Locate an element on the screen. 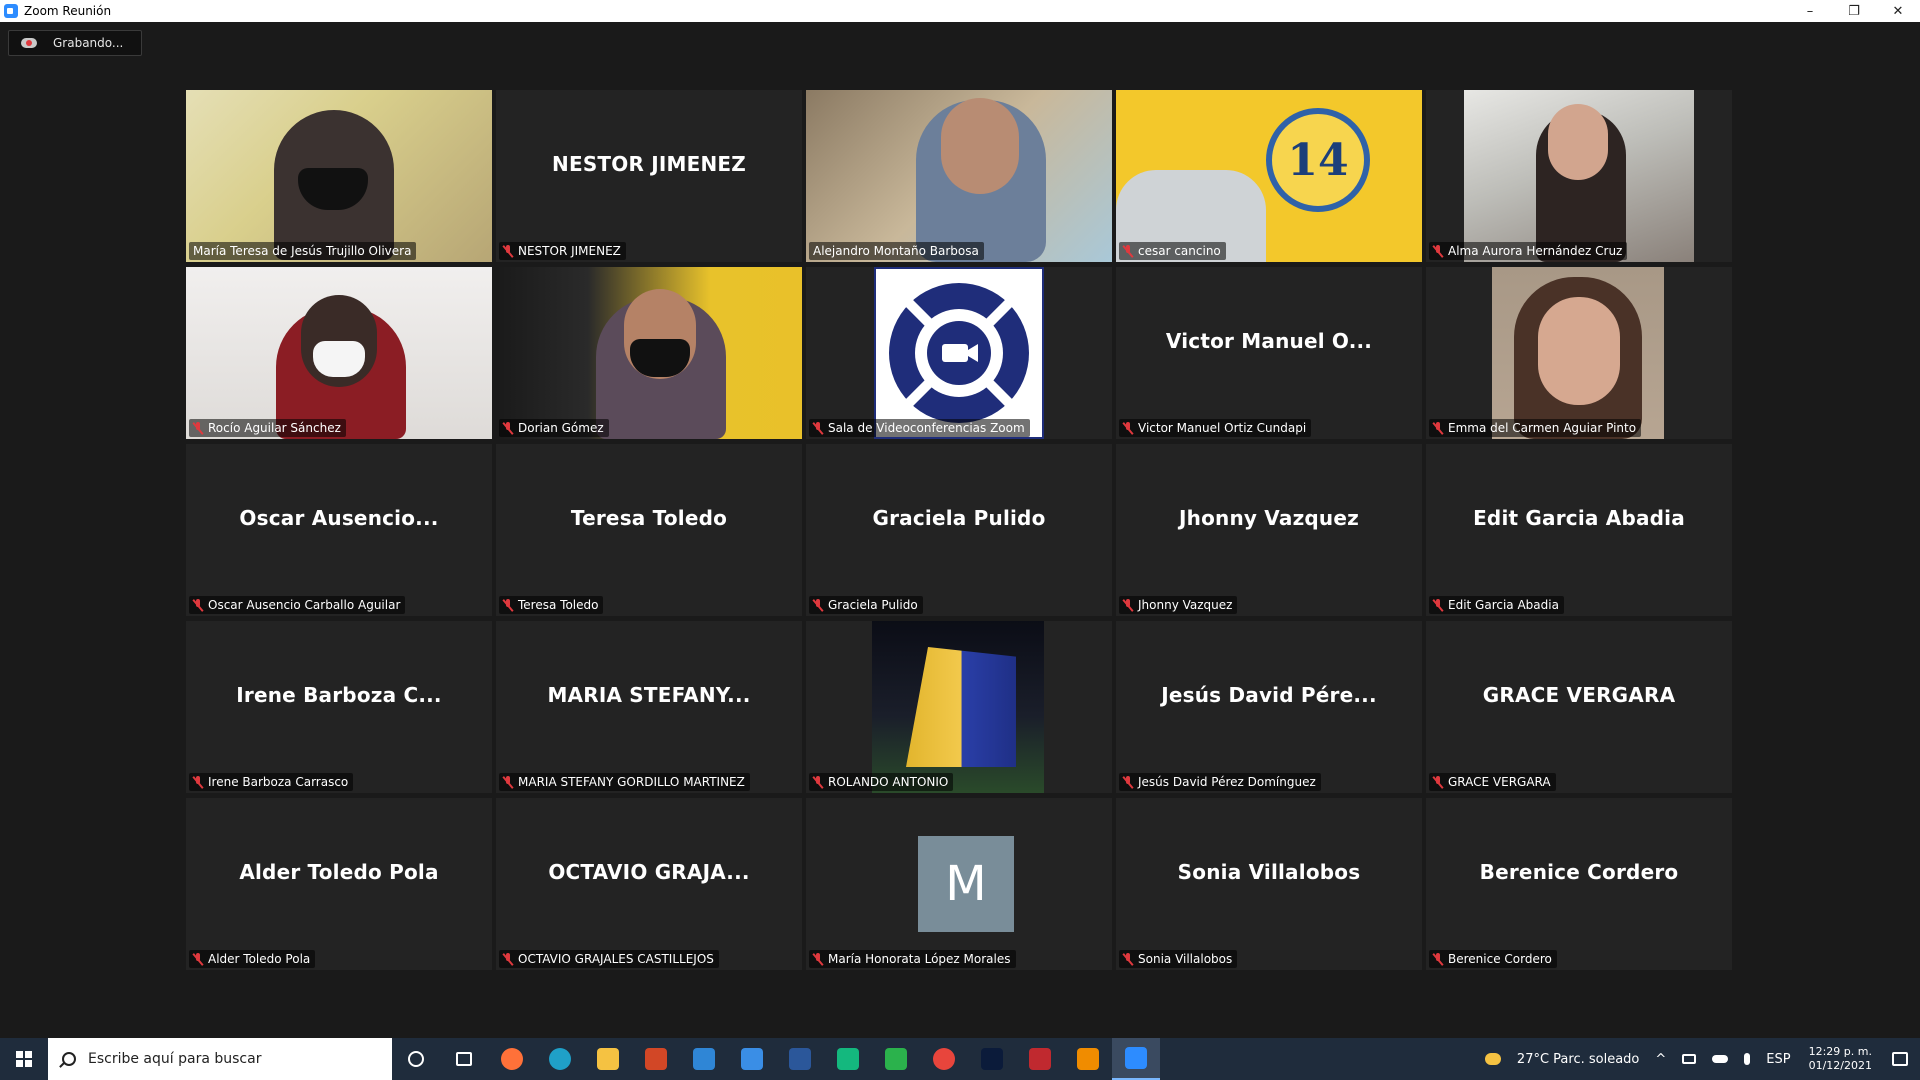 This screenshot has width=1920, height=1080. restore-button: ❐ is located at coordinates (1854, 11).